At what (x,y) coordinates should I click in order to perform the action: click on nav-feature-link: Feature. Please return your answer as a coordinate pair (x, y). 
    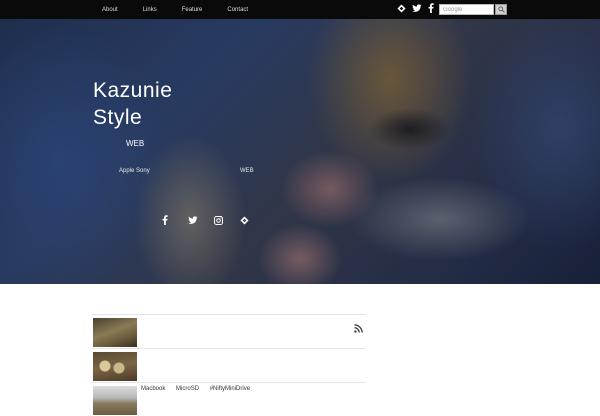
    Looking at the image, I should click on (192, 10).